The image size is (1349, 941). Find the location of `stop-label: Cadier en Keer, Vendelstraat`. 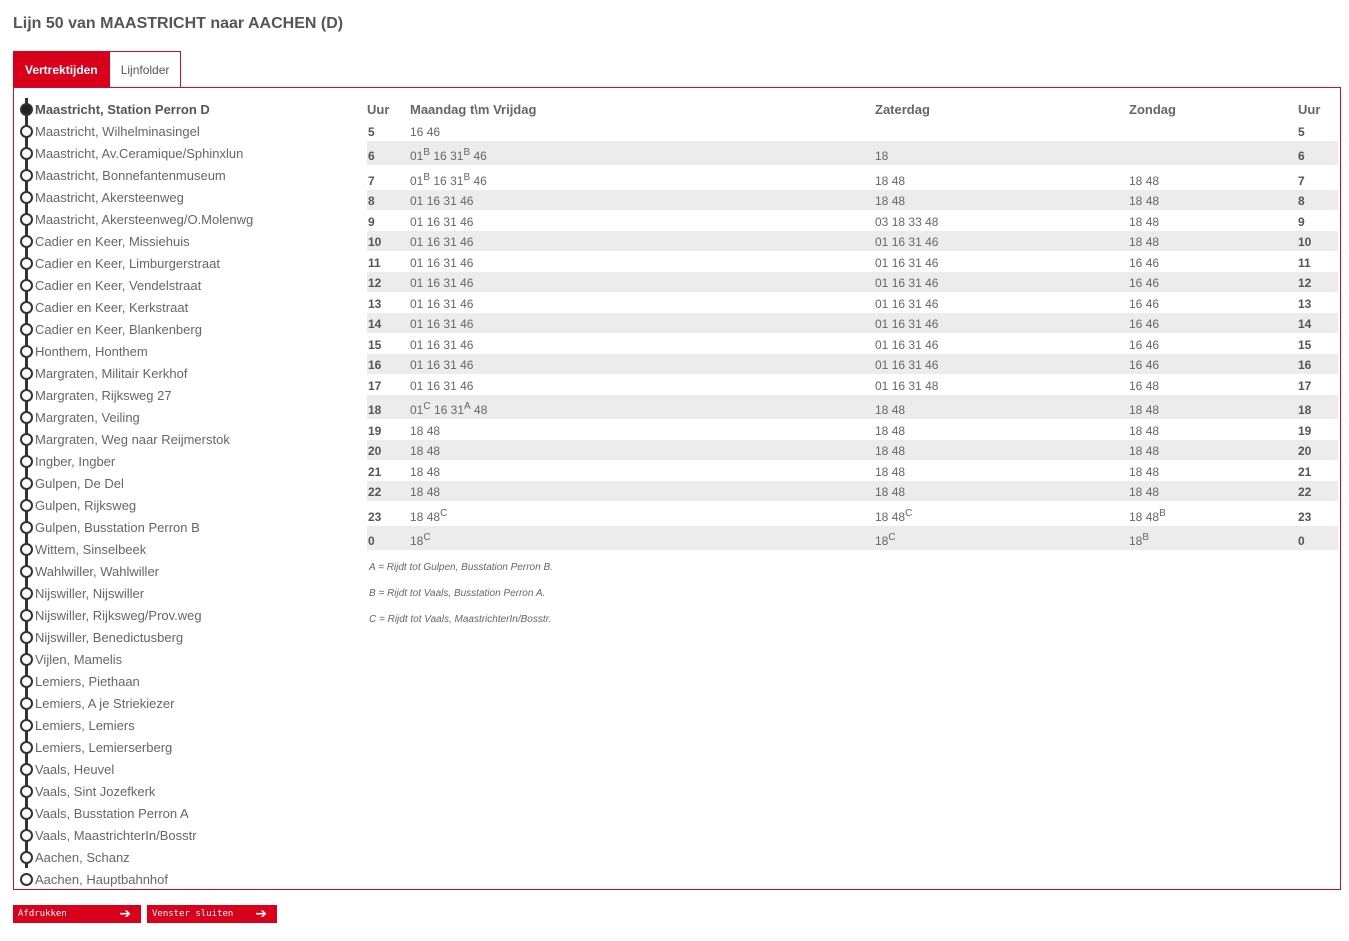

stop-label: Cadier en Keer, Vendelstraat is located at coordinates (118, 285).